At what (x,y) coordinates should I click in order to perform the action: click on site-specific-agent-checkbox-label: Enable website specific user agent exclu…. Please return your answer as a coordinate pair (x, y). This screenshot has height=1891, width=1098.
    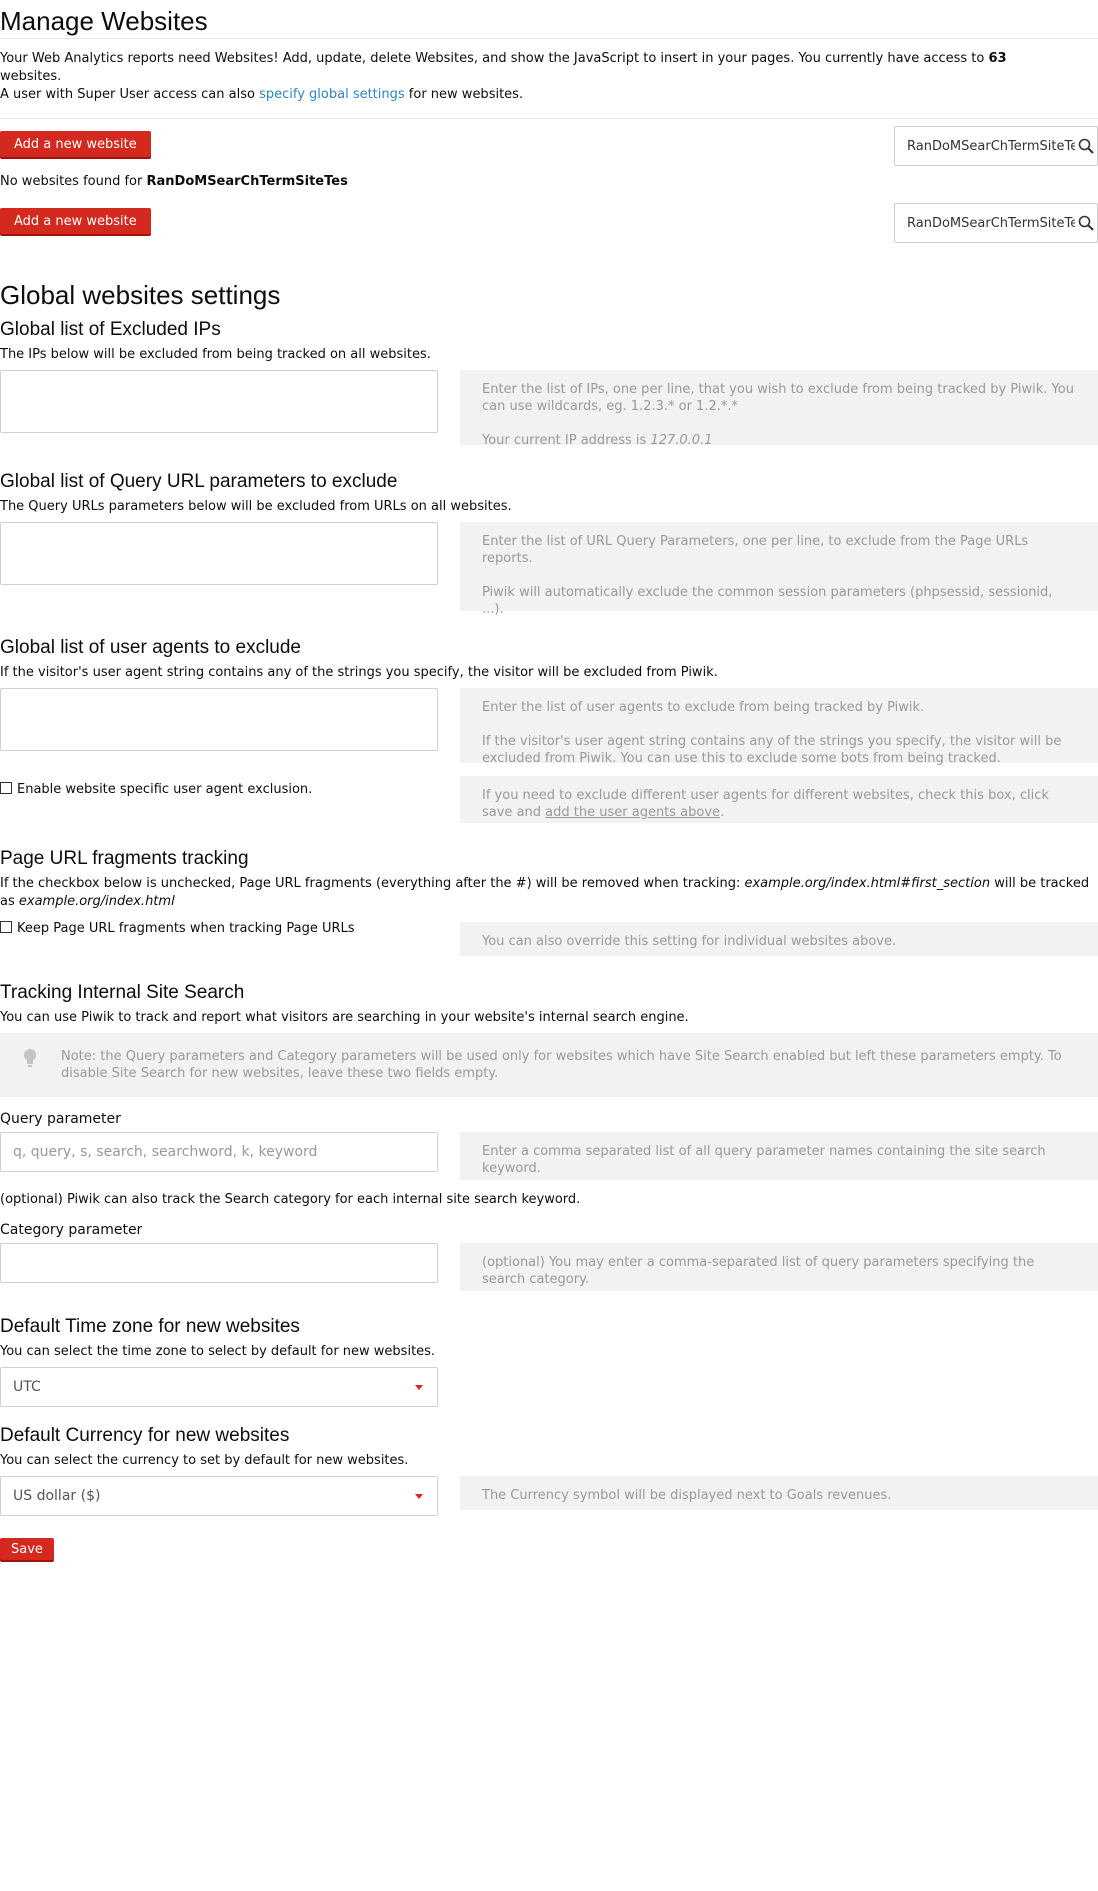
    Looking at the image, I should click on (164, 789).